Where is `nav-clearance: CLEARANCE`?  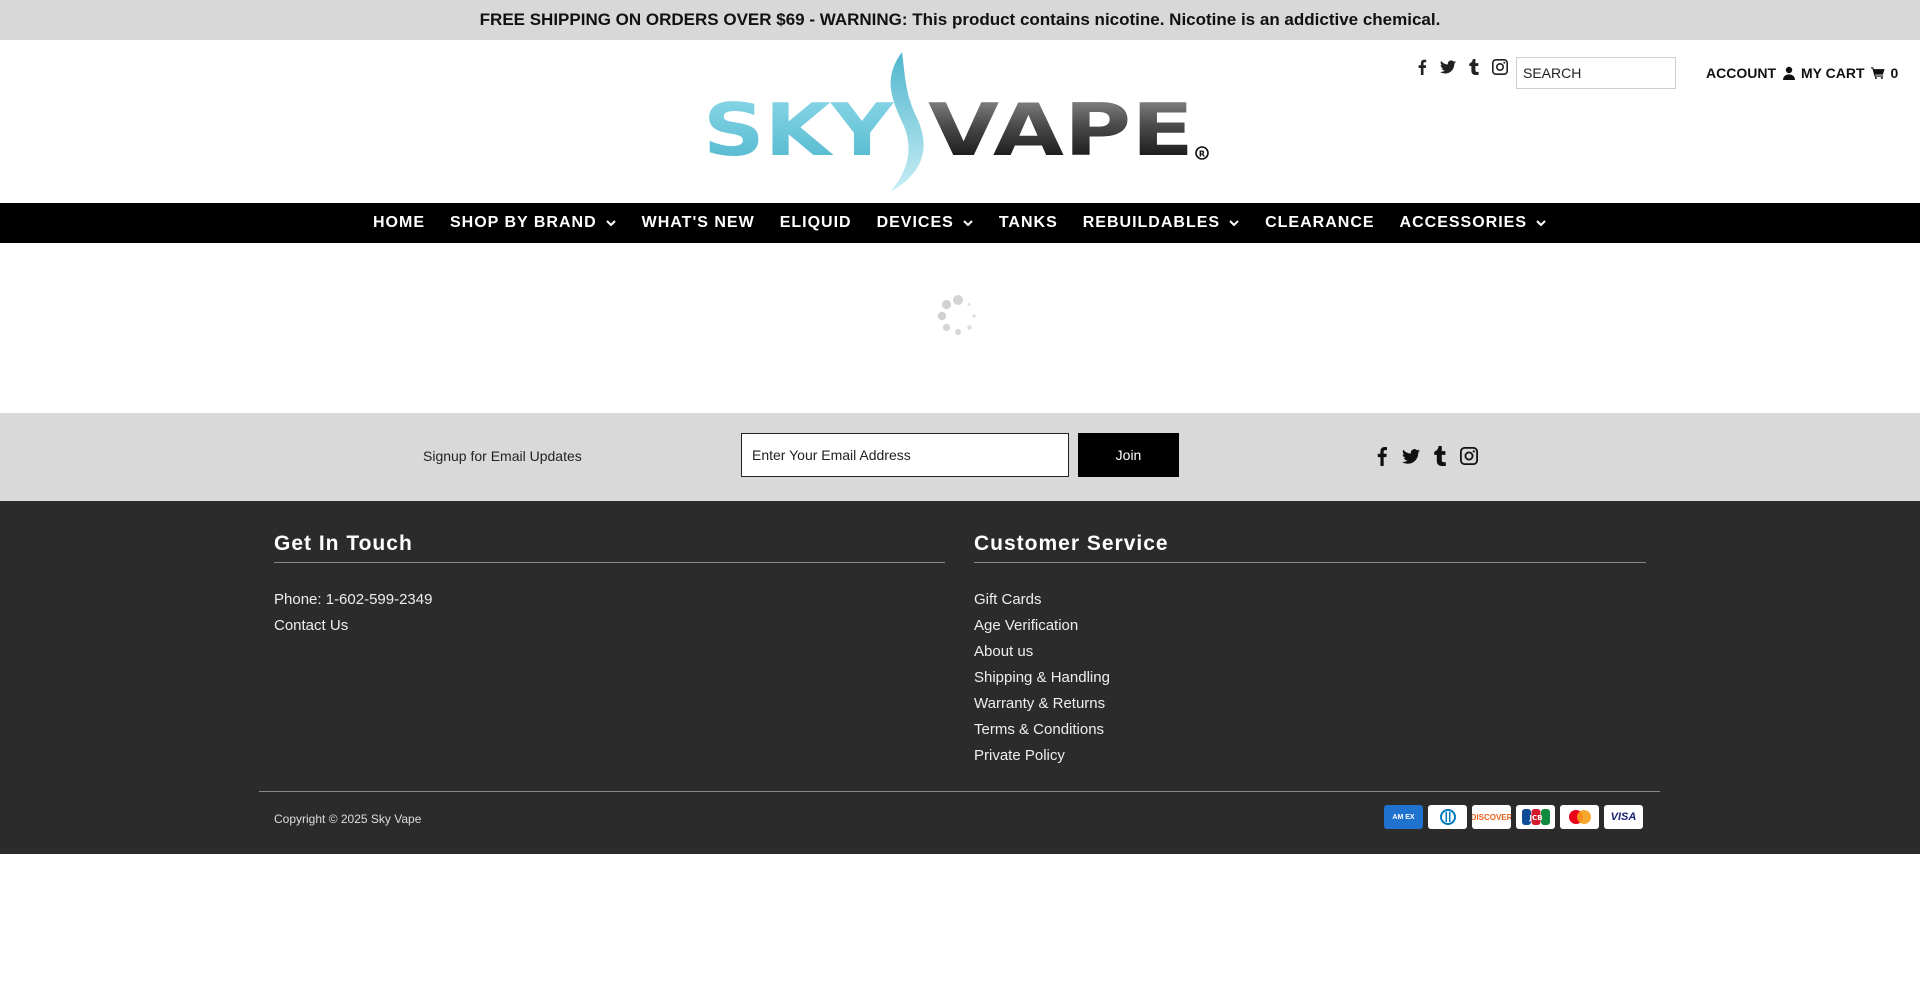 nav-clearance: CLEARANCE is located at coordinates (1319, 223).